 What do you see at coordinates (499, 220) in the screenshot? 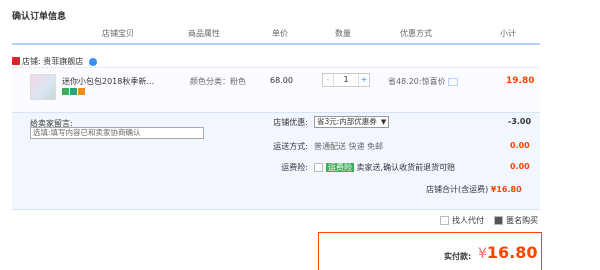
I see `anonymous-checkbox` at bounding box center [499, 220].